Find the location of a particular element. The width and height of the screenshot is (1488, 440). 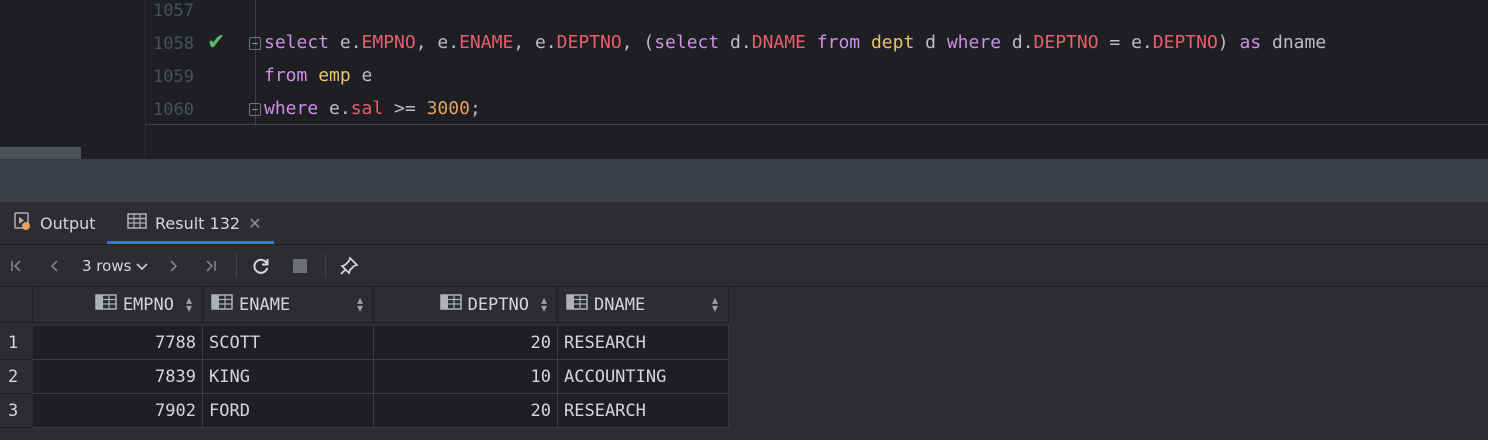

editor-gutter is located at coordinates (73, 80).